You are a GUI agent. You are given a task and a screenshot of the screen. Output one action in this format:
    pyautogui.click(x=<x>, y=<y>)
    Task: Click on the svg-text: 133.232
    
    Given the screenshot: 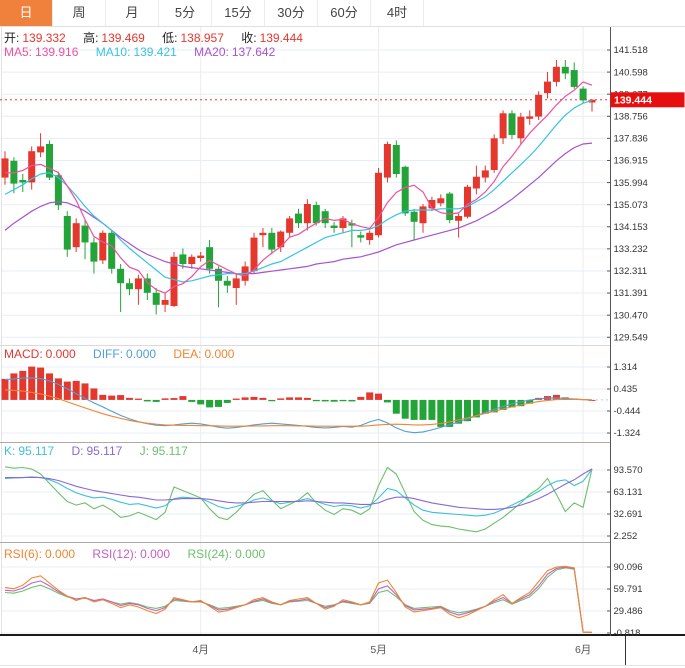 What is the action you would take?
    pyautogui.click(x=631, y=249)
    